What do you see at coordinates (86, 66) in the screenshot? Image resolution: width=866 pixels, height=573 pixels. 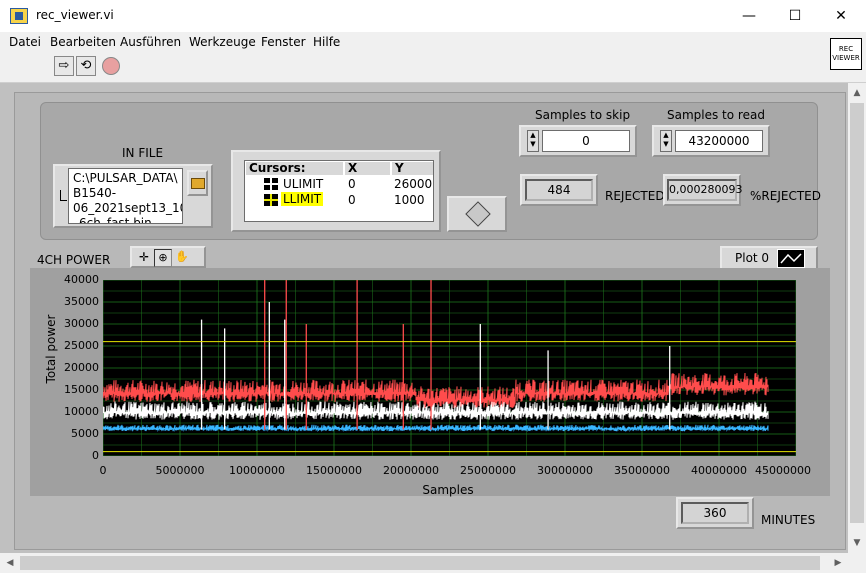 I see `run-continuous-icon: ⟲` at bounding box center [86, 66].